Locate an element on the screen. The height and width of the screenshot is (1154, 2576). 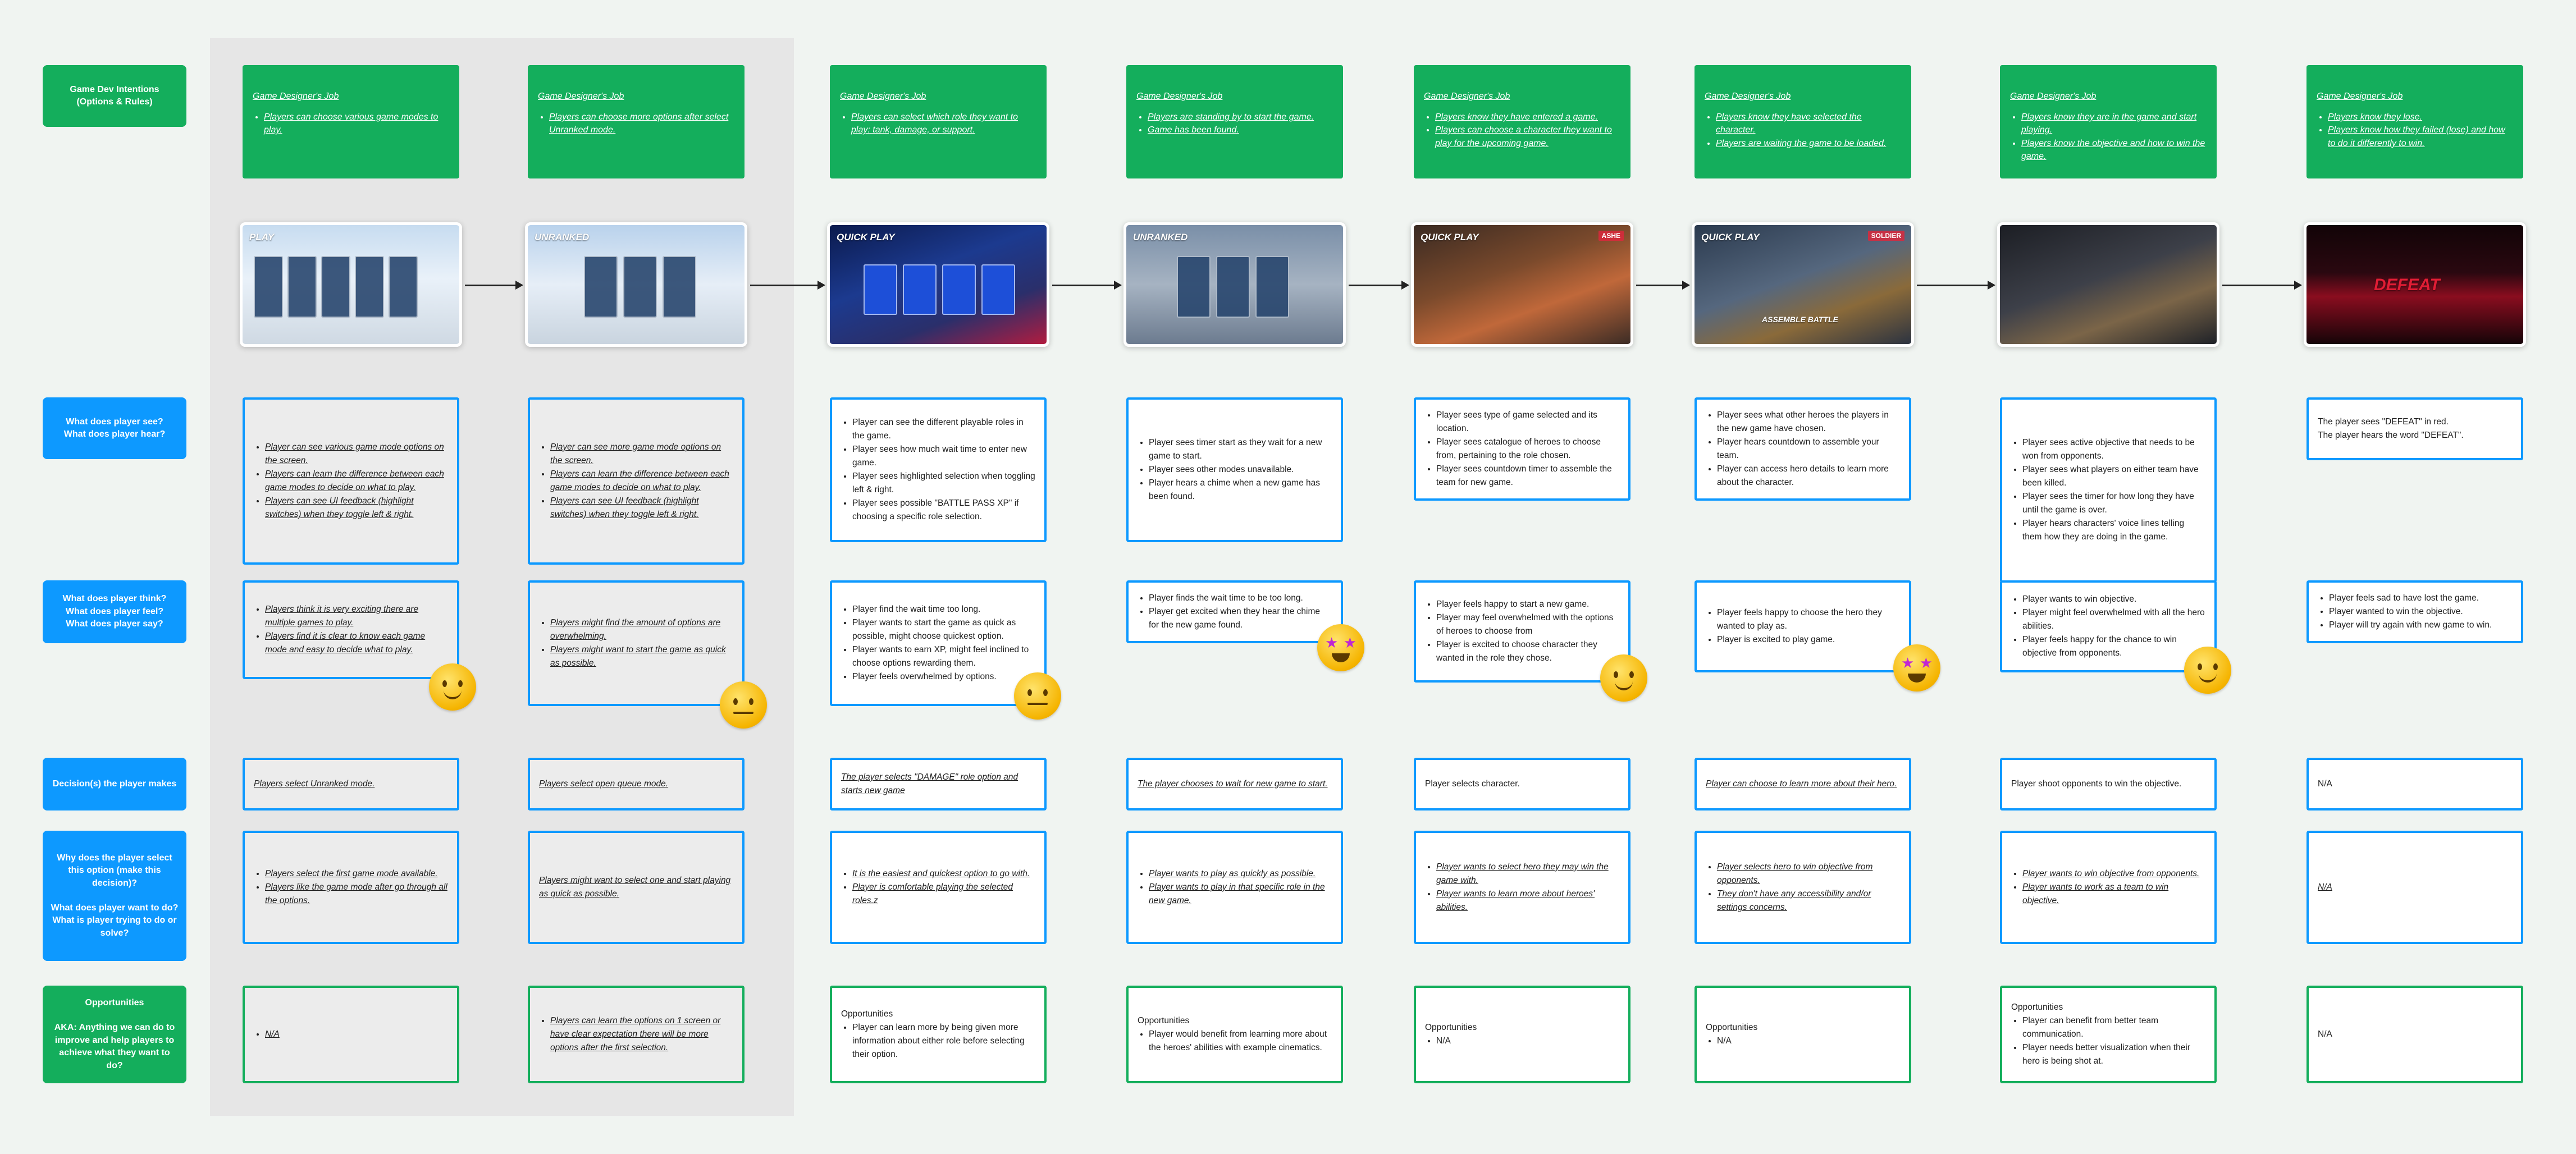
opportunity-list: N/A is located at coordinates (351, 1034).